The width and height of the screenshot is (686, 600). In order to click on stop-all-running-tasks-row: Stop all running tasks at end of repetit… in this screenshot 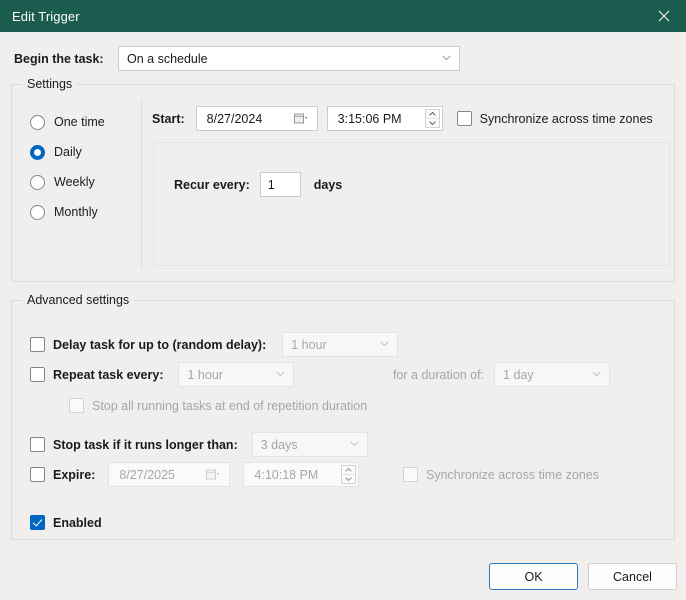, I will do `click(218, 405)`.